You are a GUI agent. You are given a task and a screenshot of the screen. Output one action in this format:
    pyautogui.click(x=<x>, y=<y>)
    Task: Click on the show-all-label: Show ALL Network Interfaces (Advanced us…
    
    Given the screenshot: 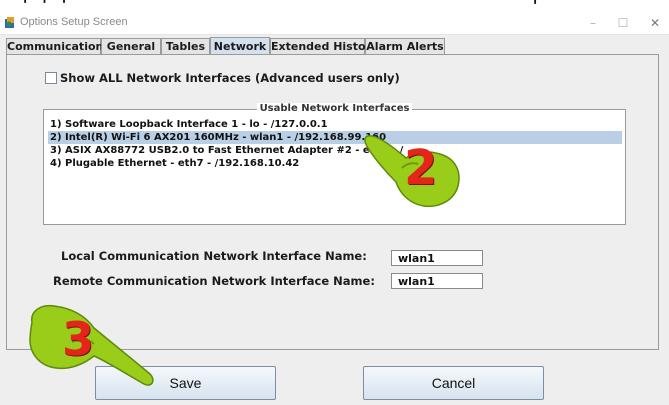 What is the action you would take?
    pyautogui.click(x=230, y=78)
    